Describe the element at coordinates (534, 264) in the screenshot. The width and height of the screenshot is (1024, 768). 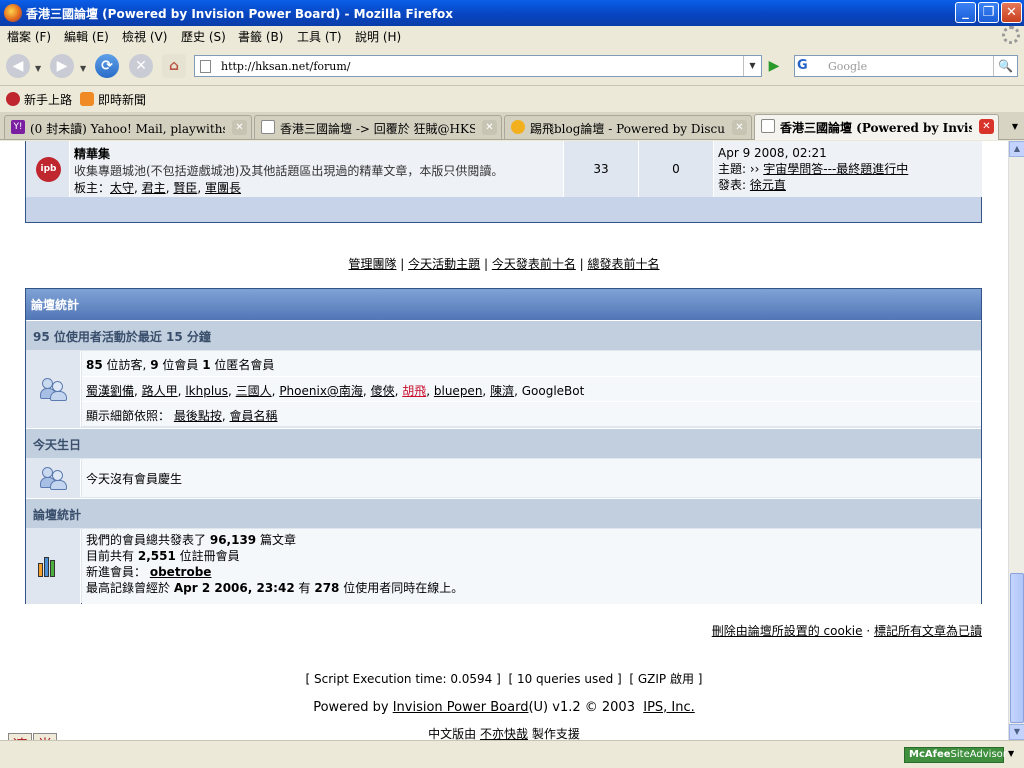
I see `today-top-posters-link: 今天發表前十名` at that location.